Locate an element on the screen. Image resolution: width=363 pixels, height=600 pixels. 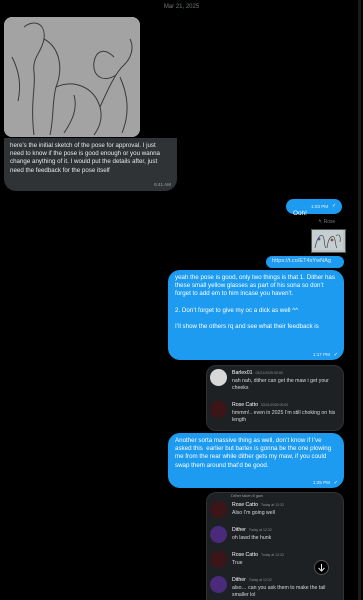
chat-text: Also I’m going well is located at coordinates (253, 513).